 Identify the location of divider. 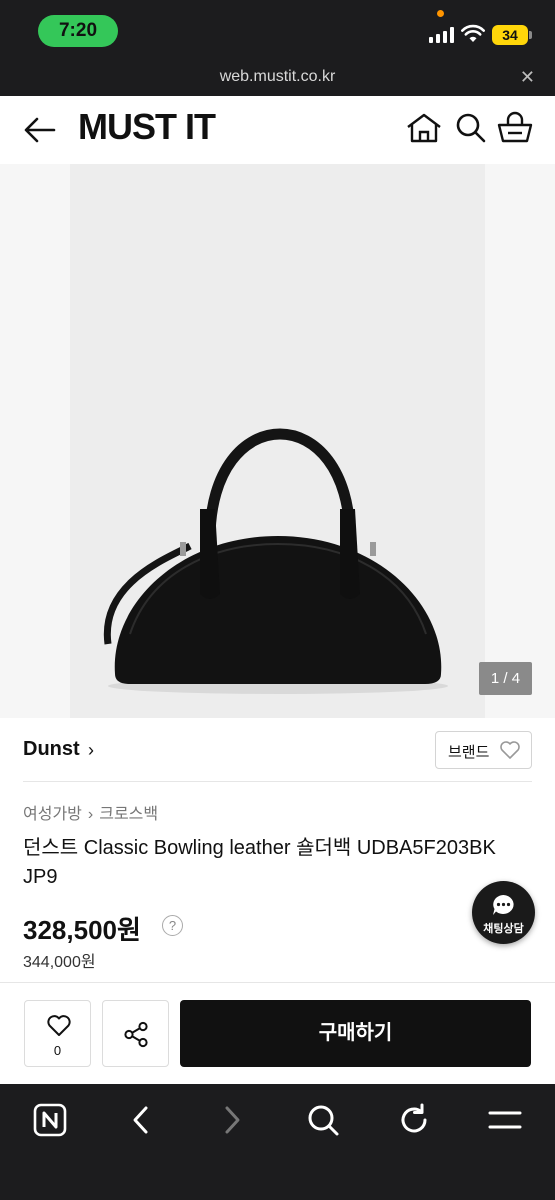
(277, 781).